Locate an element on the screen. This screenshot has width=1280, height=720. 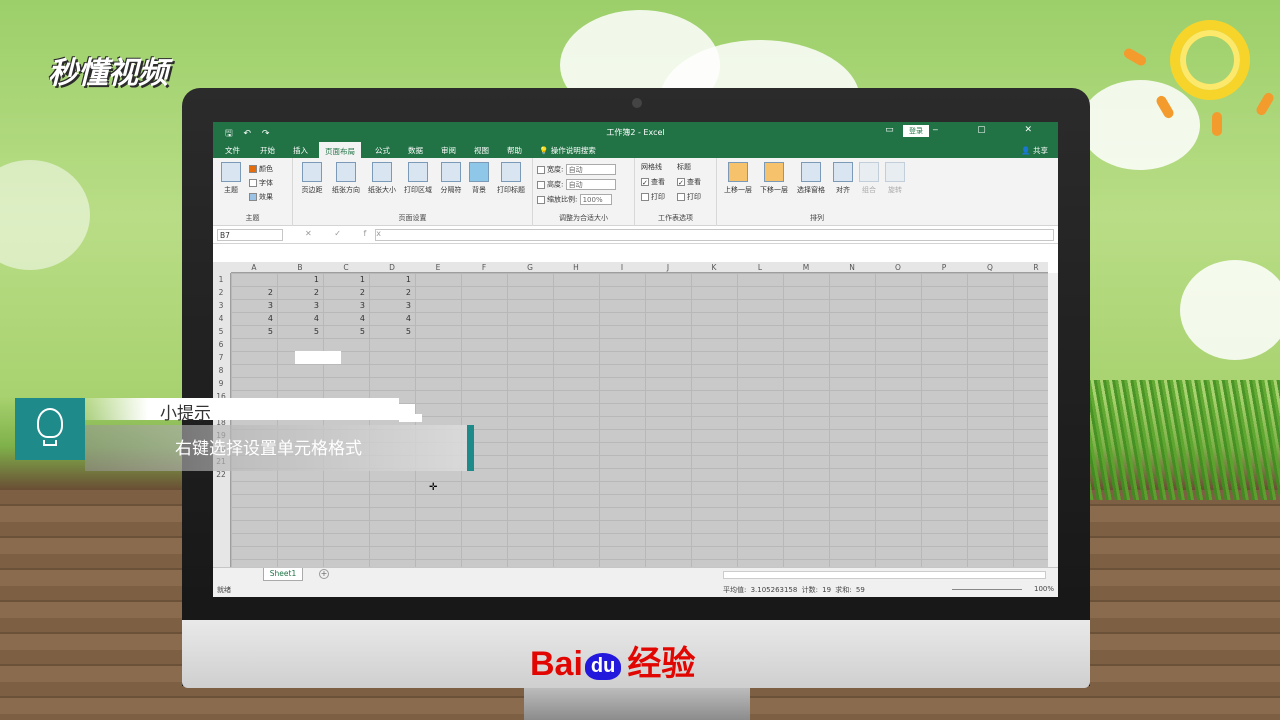
tab-home: 开始 is located at coordinates (267, 150).